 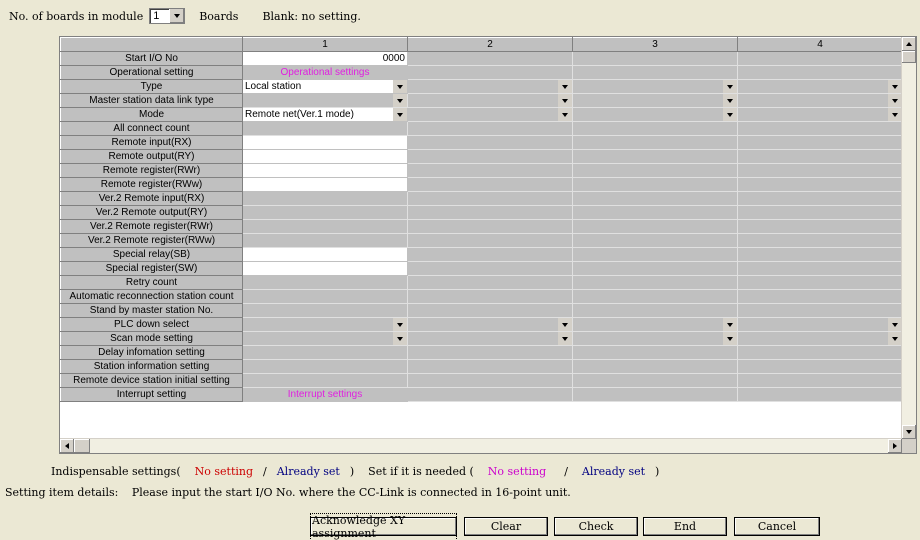 What do you see at coordinates (383, 526) in the screenshot?
I see `acknowledge-xy-button: Acknowledge XY assignment` at bounding box center [383, 526].